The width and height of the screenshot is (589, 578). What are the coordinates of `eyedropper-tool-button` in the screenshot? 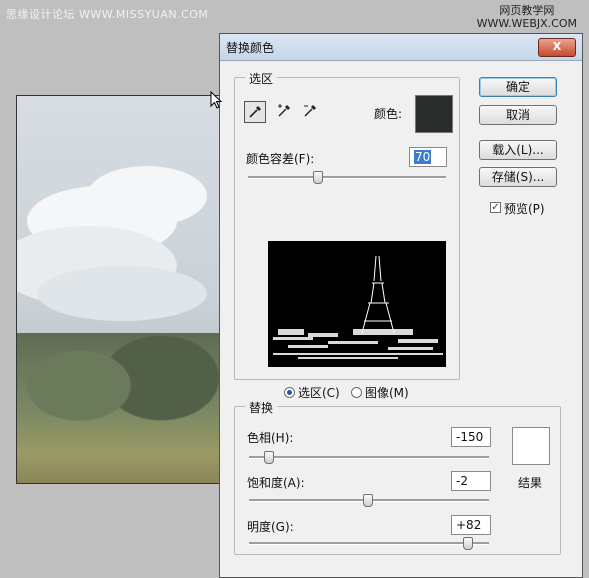 It's located at (255, 112).